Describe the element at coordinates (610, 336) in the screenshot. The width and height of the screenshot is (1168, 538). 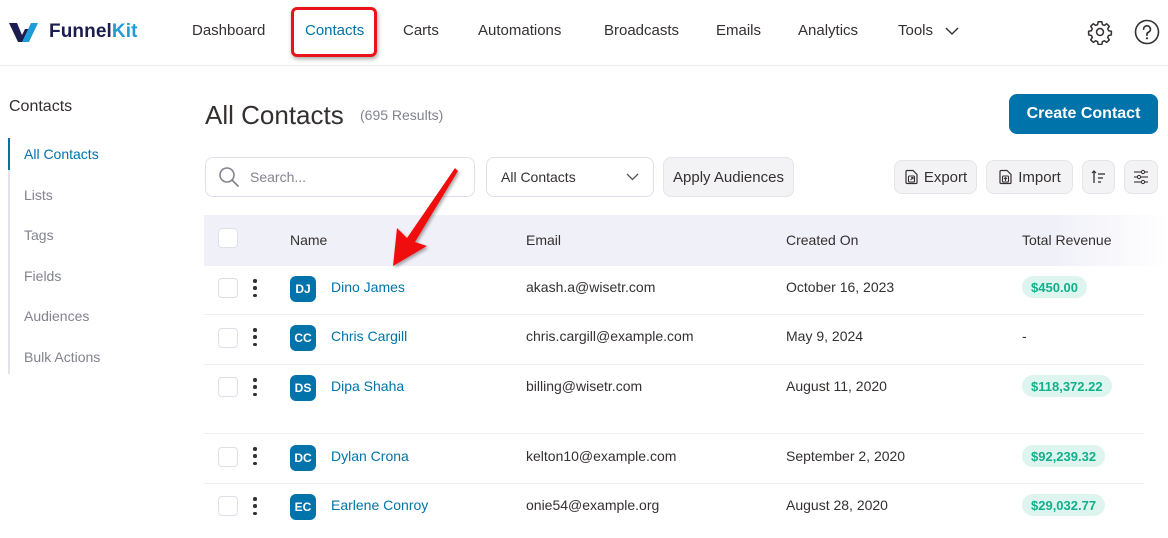
I see `contact-email: chris.cargill@example.com` at that location.